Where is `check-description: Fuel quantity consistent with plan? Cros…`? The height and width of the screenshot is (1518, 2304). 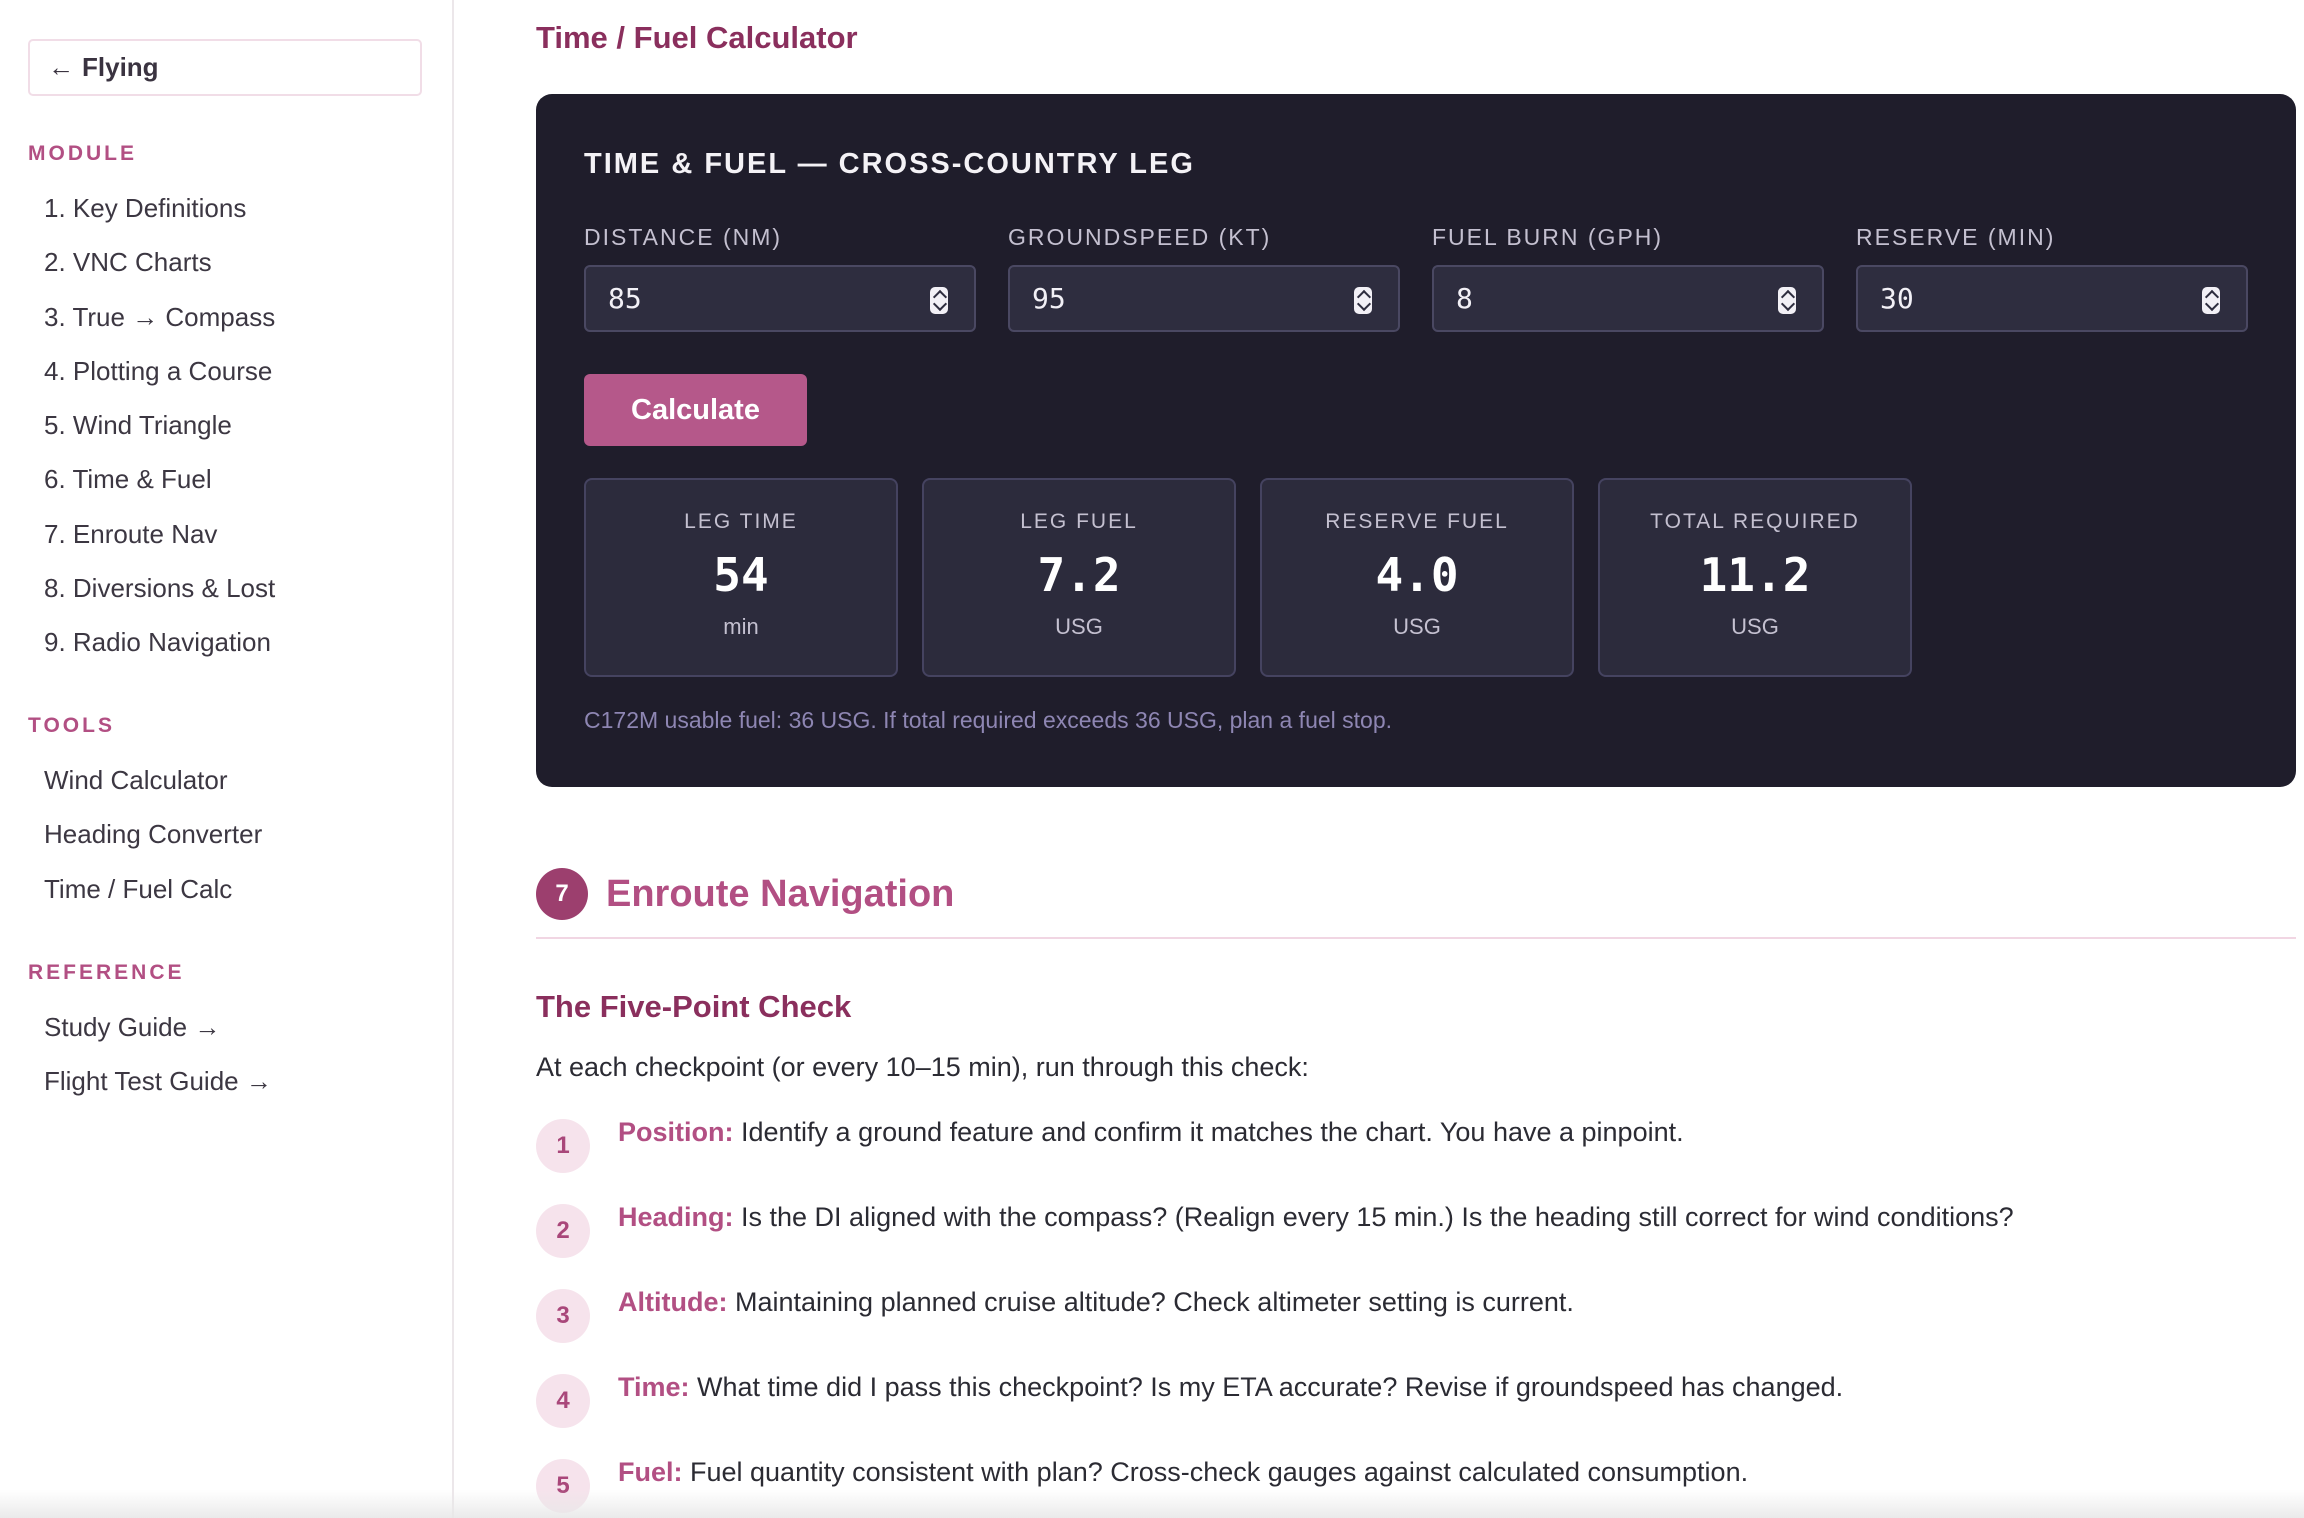
check-description: Fuel quantity consistent with plan? Cros… is located at coordinates (1215, 1472).